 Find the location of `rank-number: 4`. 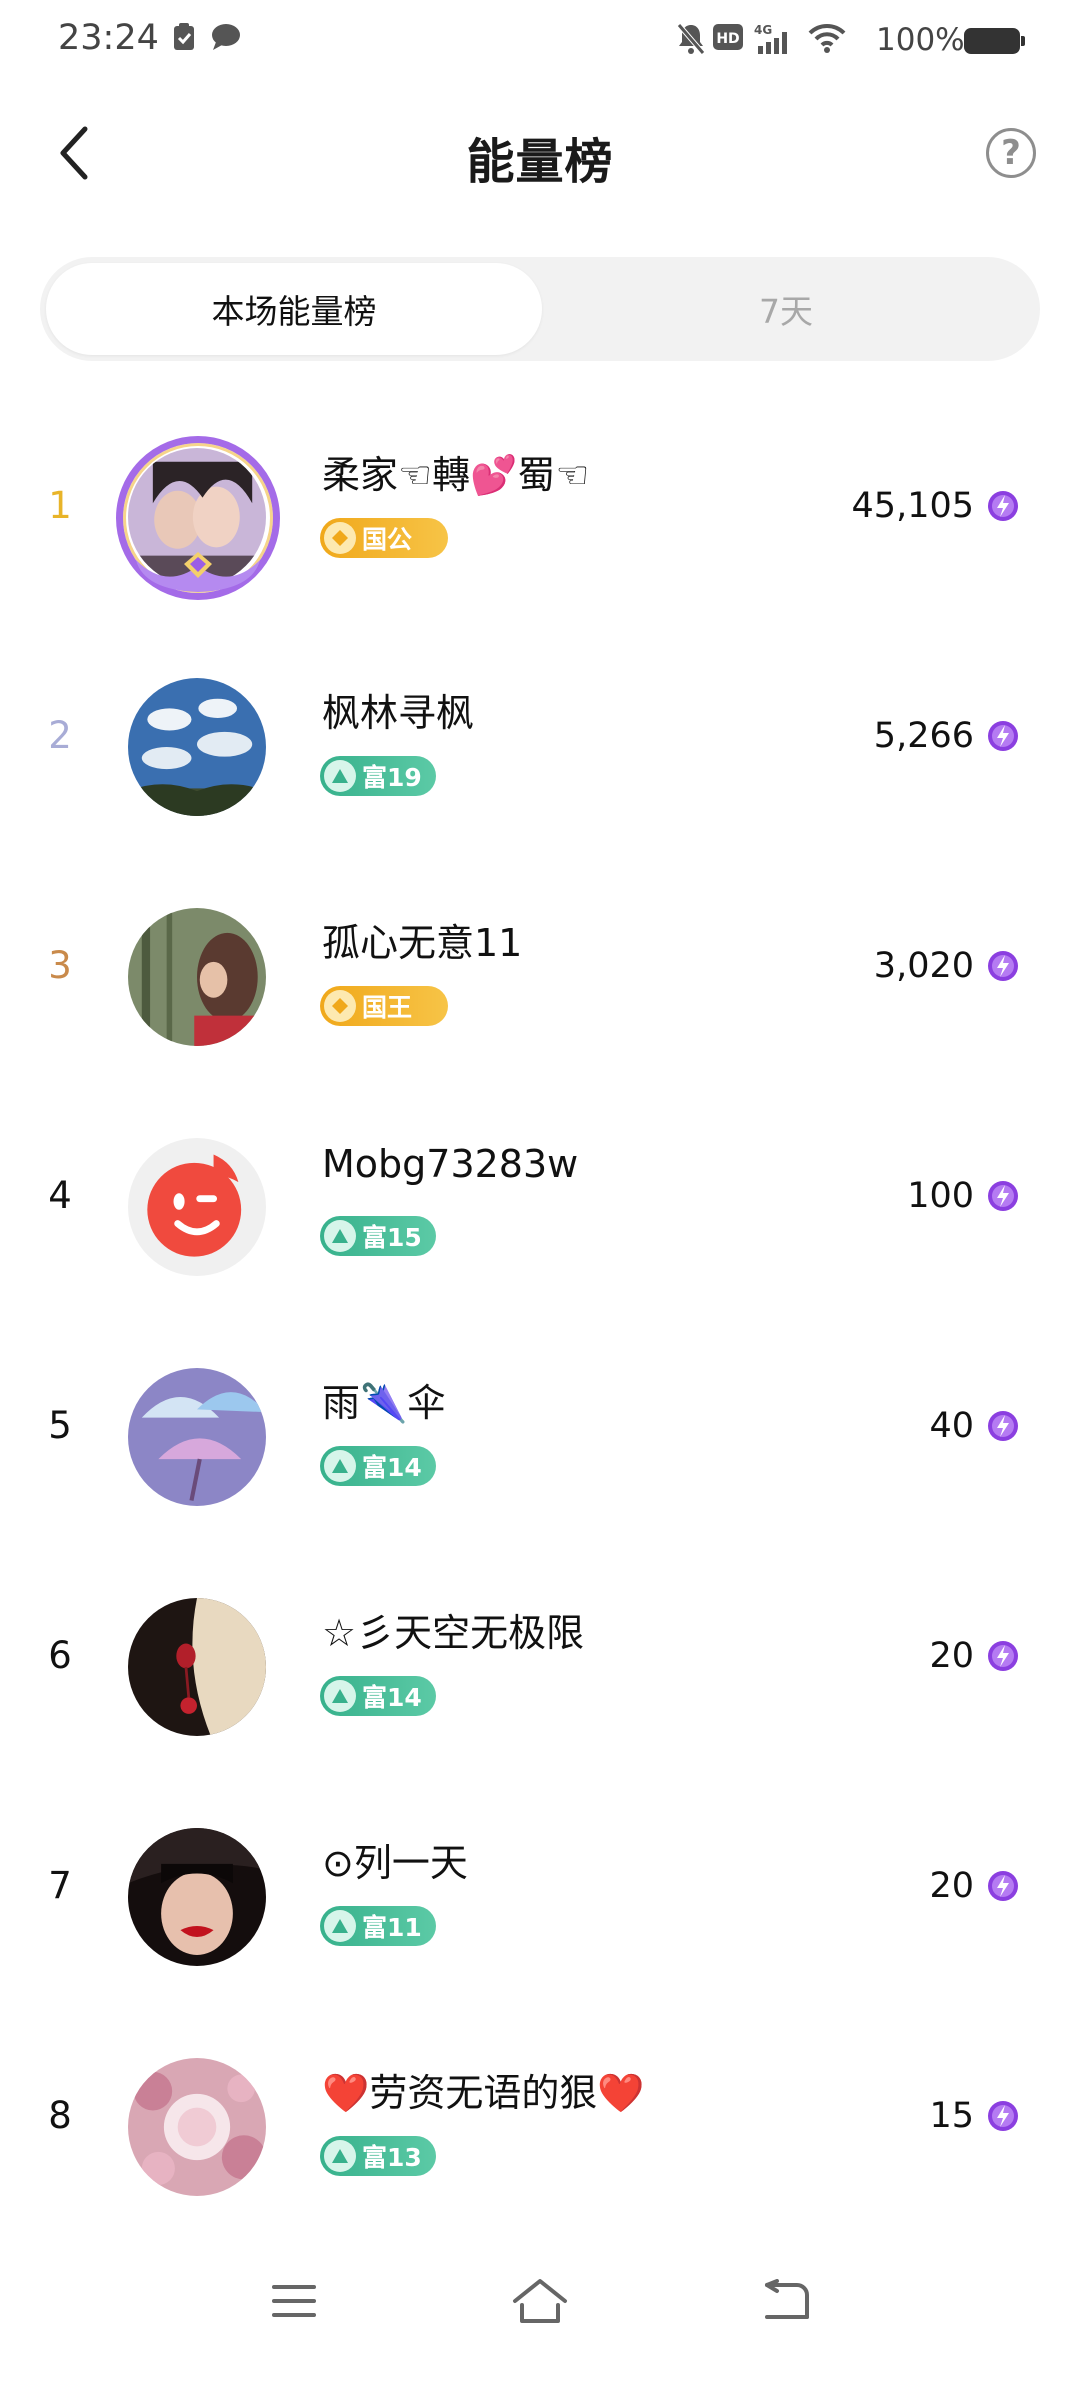

rank-number: 4 is located at coordinates (60, 1195).